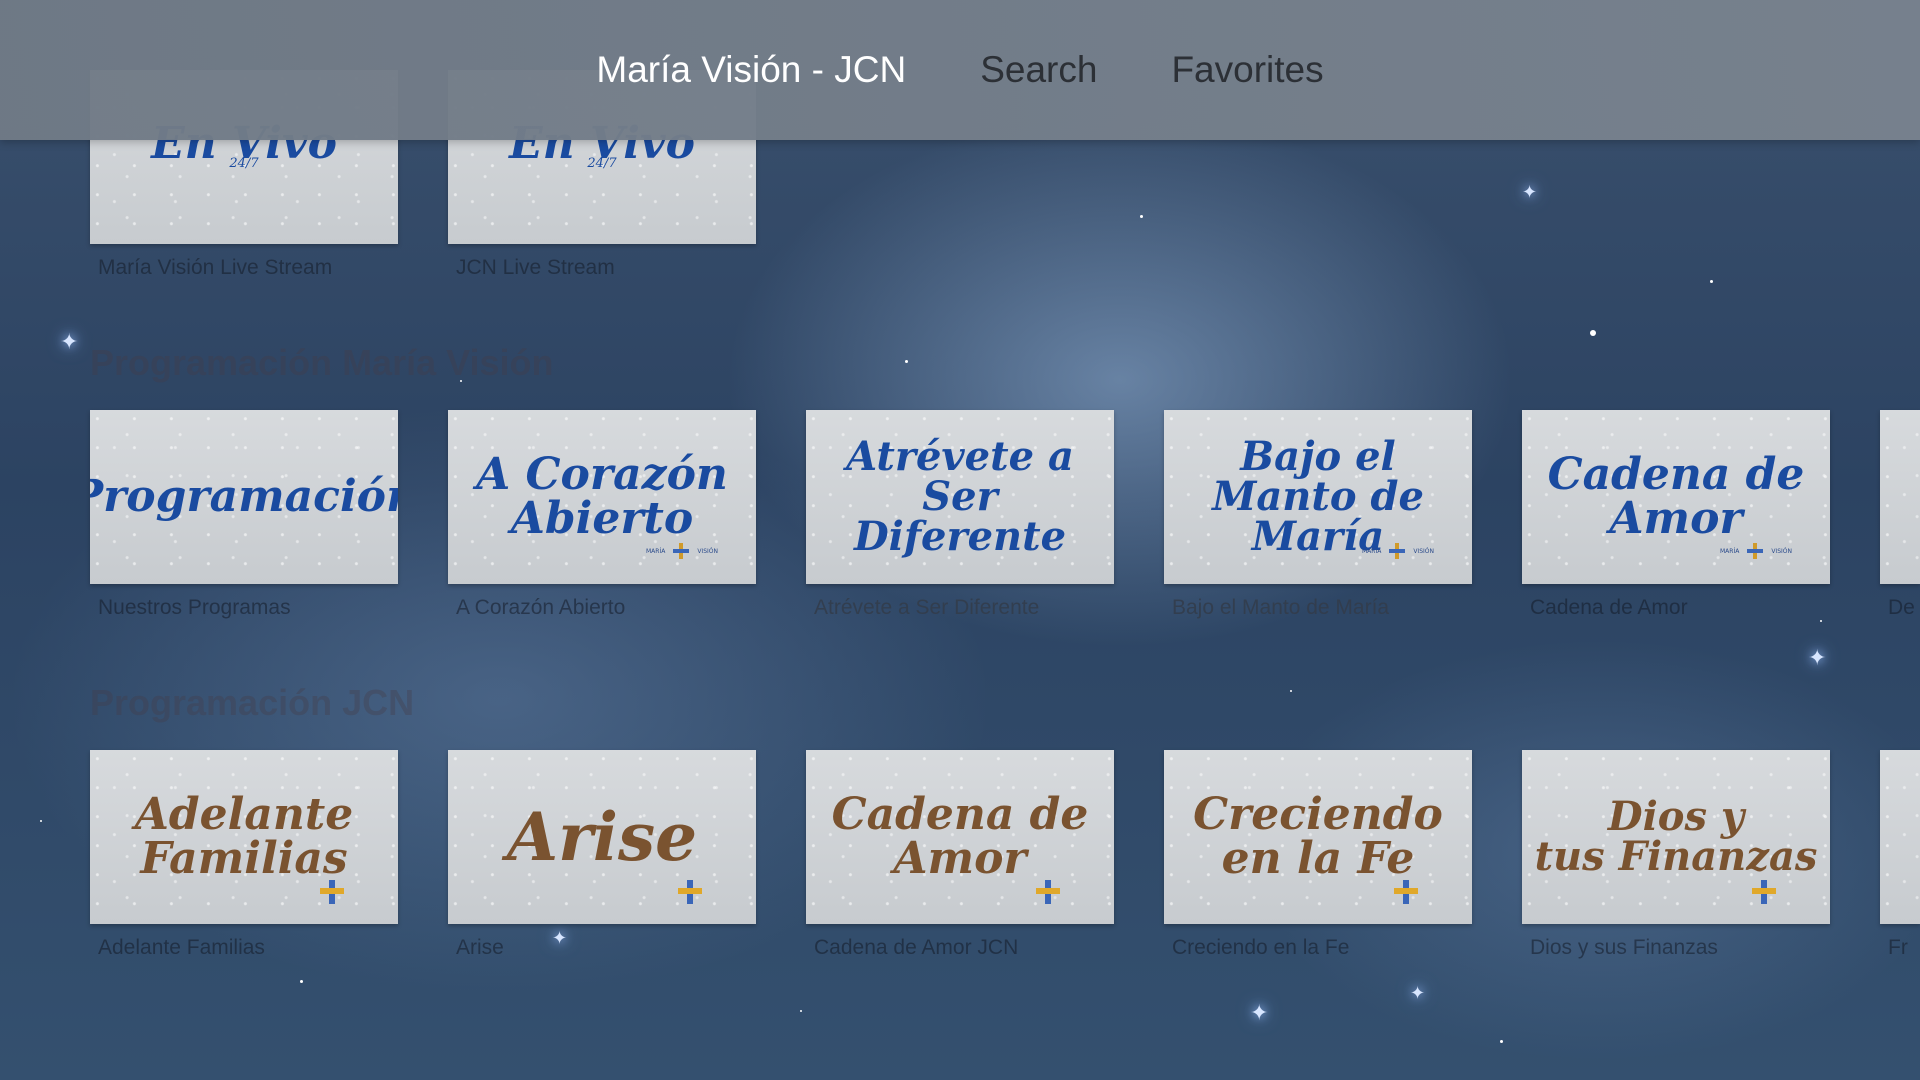 Image resolution: width=1920 pixels, height=1080 pixels. Describe the element at coordinates (1247, 70) in the screenshot. I see `tab-favorites: Favorites` at that location.